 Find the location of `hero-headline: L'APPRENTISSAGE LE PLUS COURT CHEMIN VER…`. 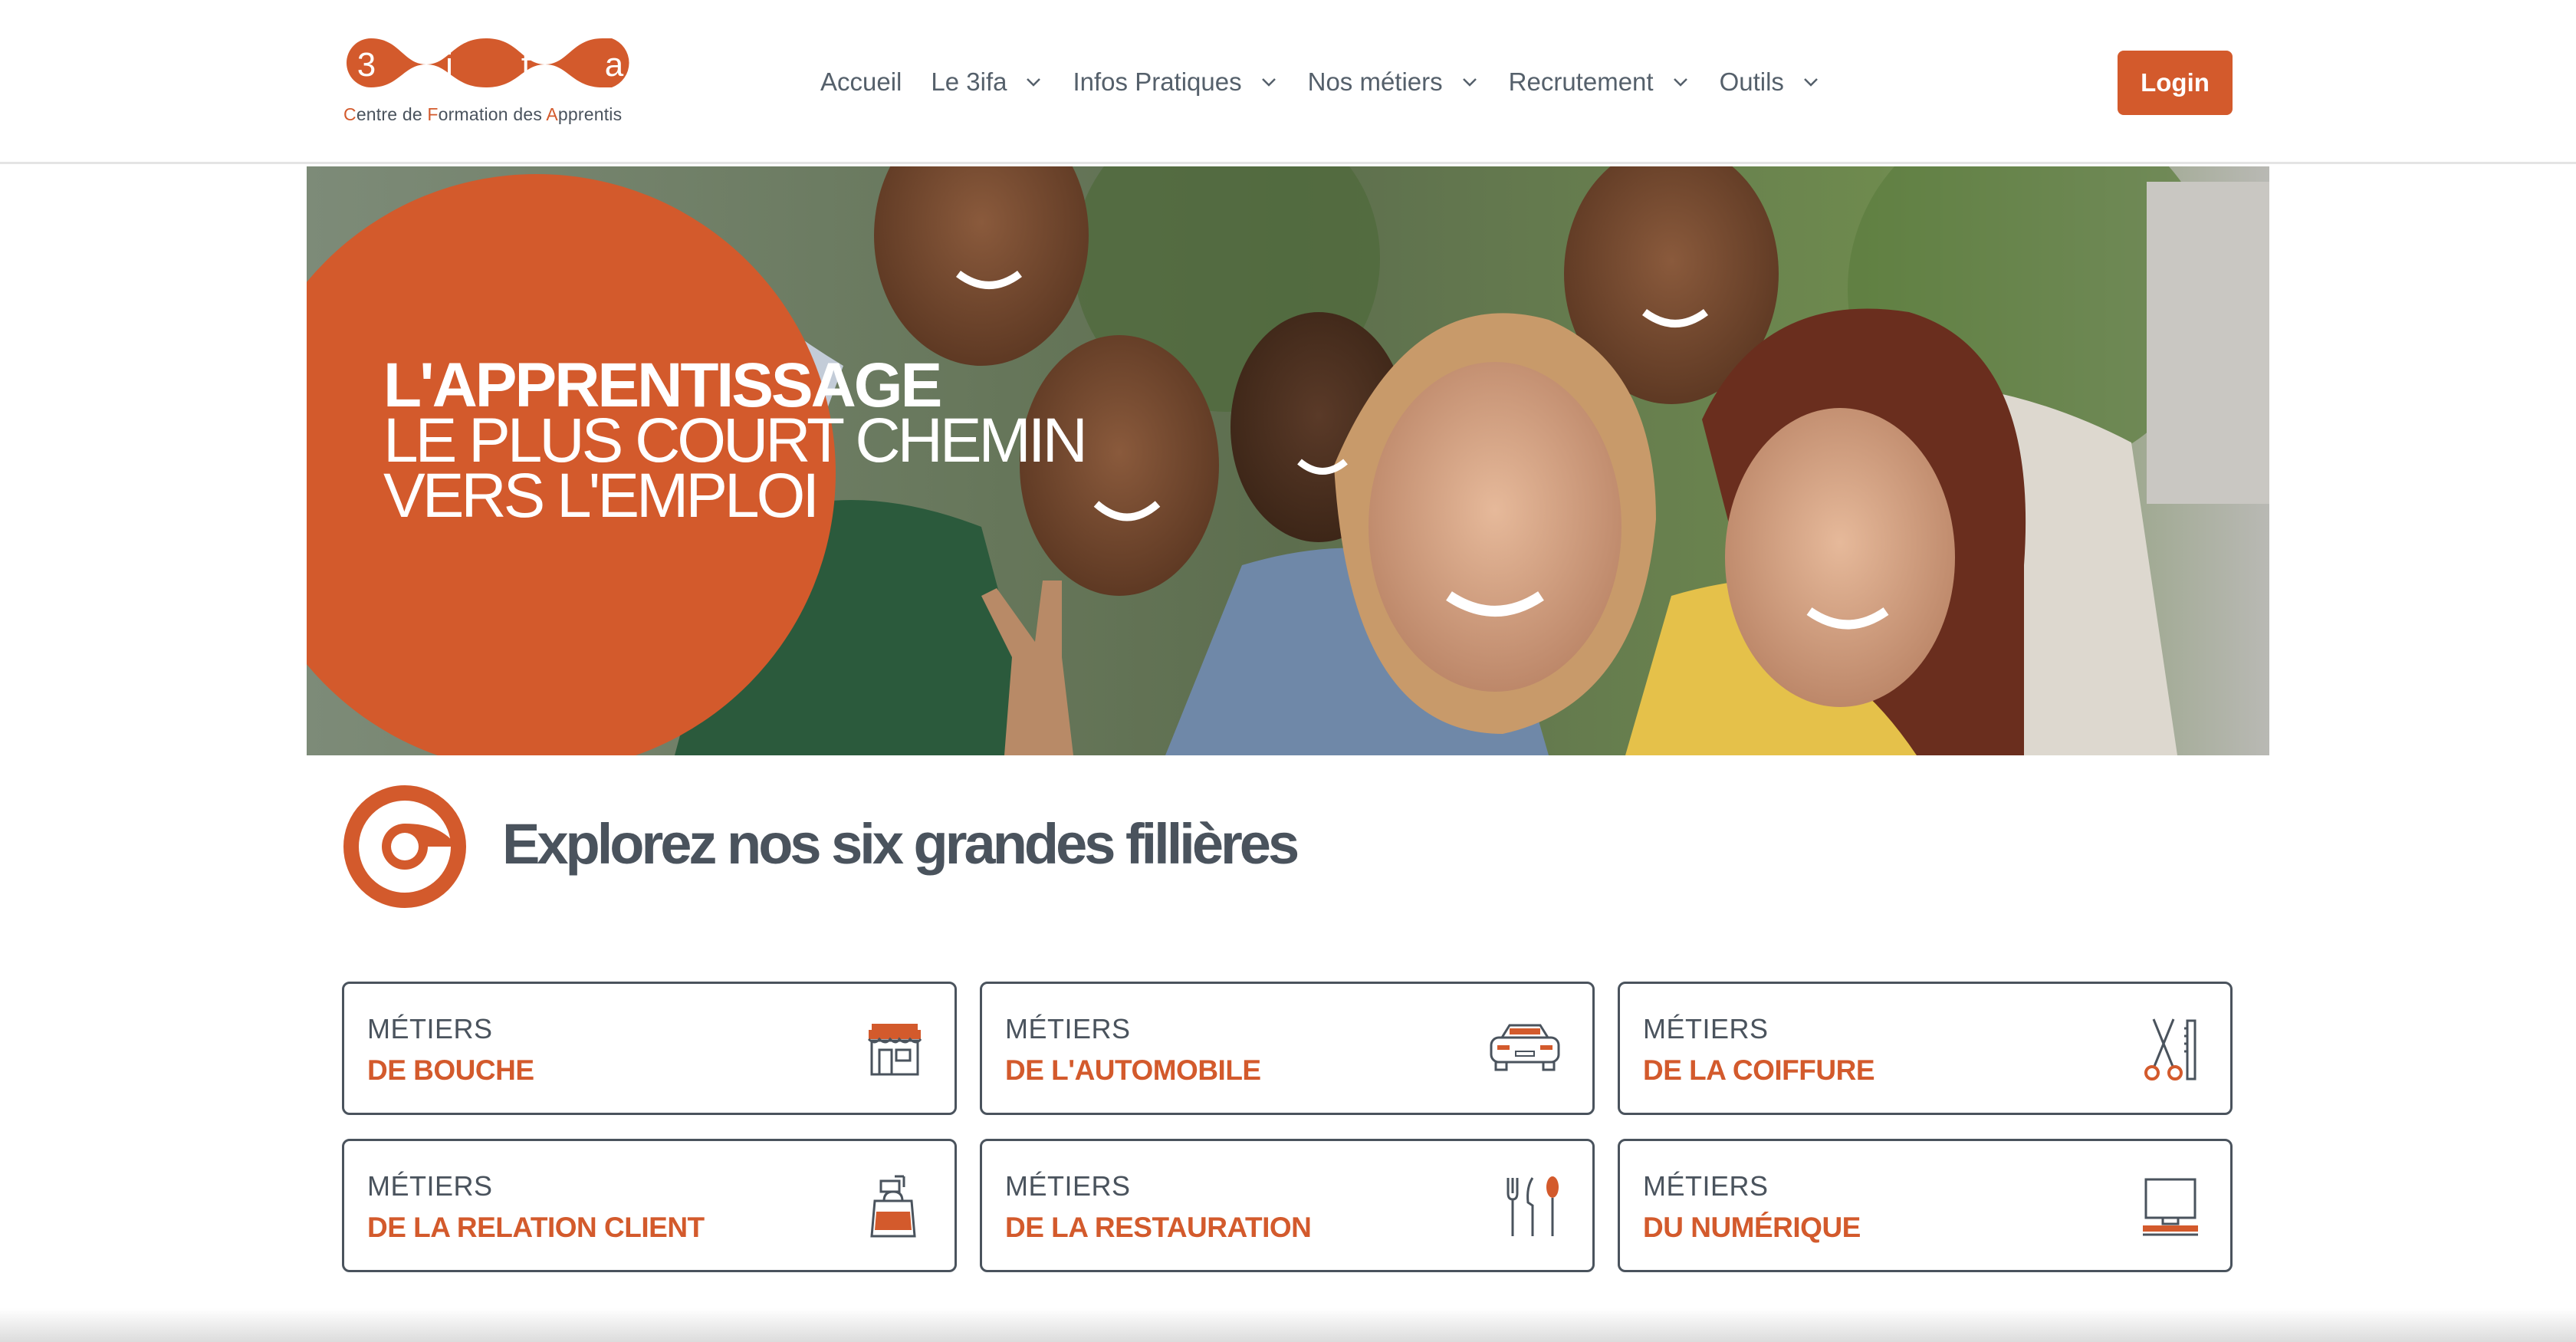

hero-headline: L'APPRENTISSAGE LE PLUS COURT CHEMIN VER… is located at coordinates (735, 442).